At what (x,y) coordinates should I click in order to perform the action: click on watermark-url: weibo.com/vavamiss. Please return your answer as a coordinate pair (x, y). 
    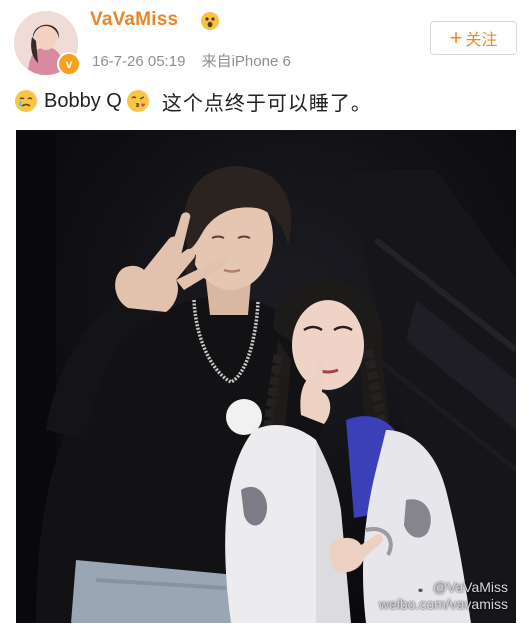
    Looking at the image, I should click on (443, 604).